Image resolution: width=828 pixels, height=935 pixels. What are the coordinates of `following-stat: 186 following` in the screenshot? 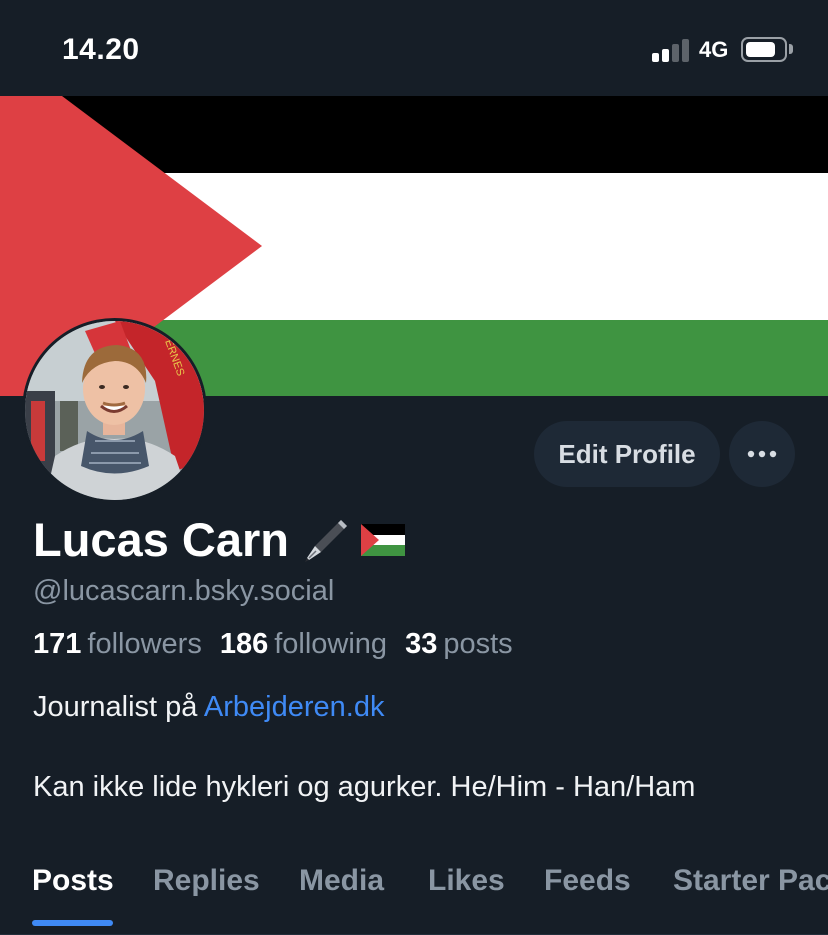 It's located at (312, 644).